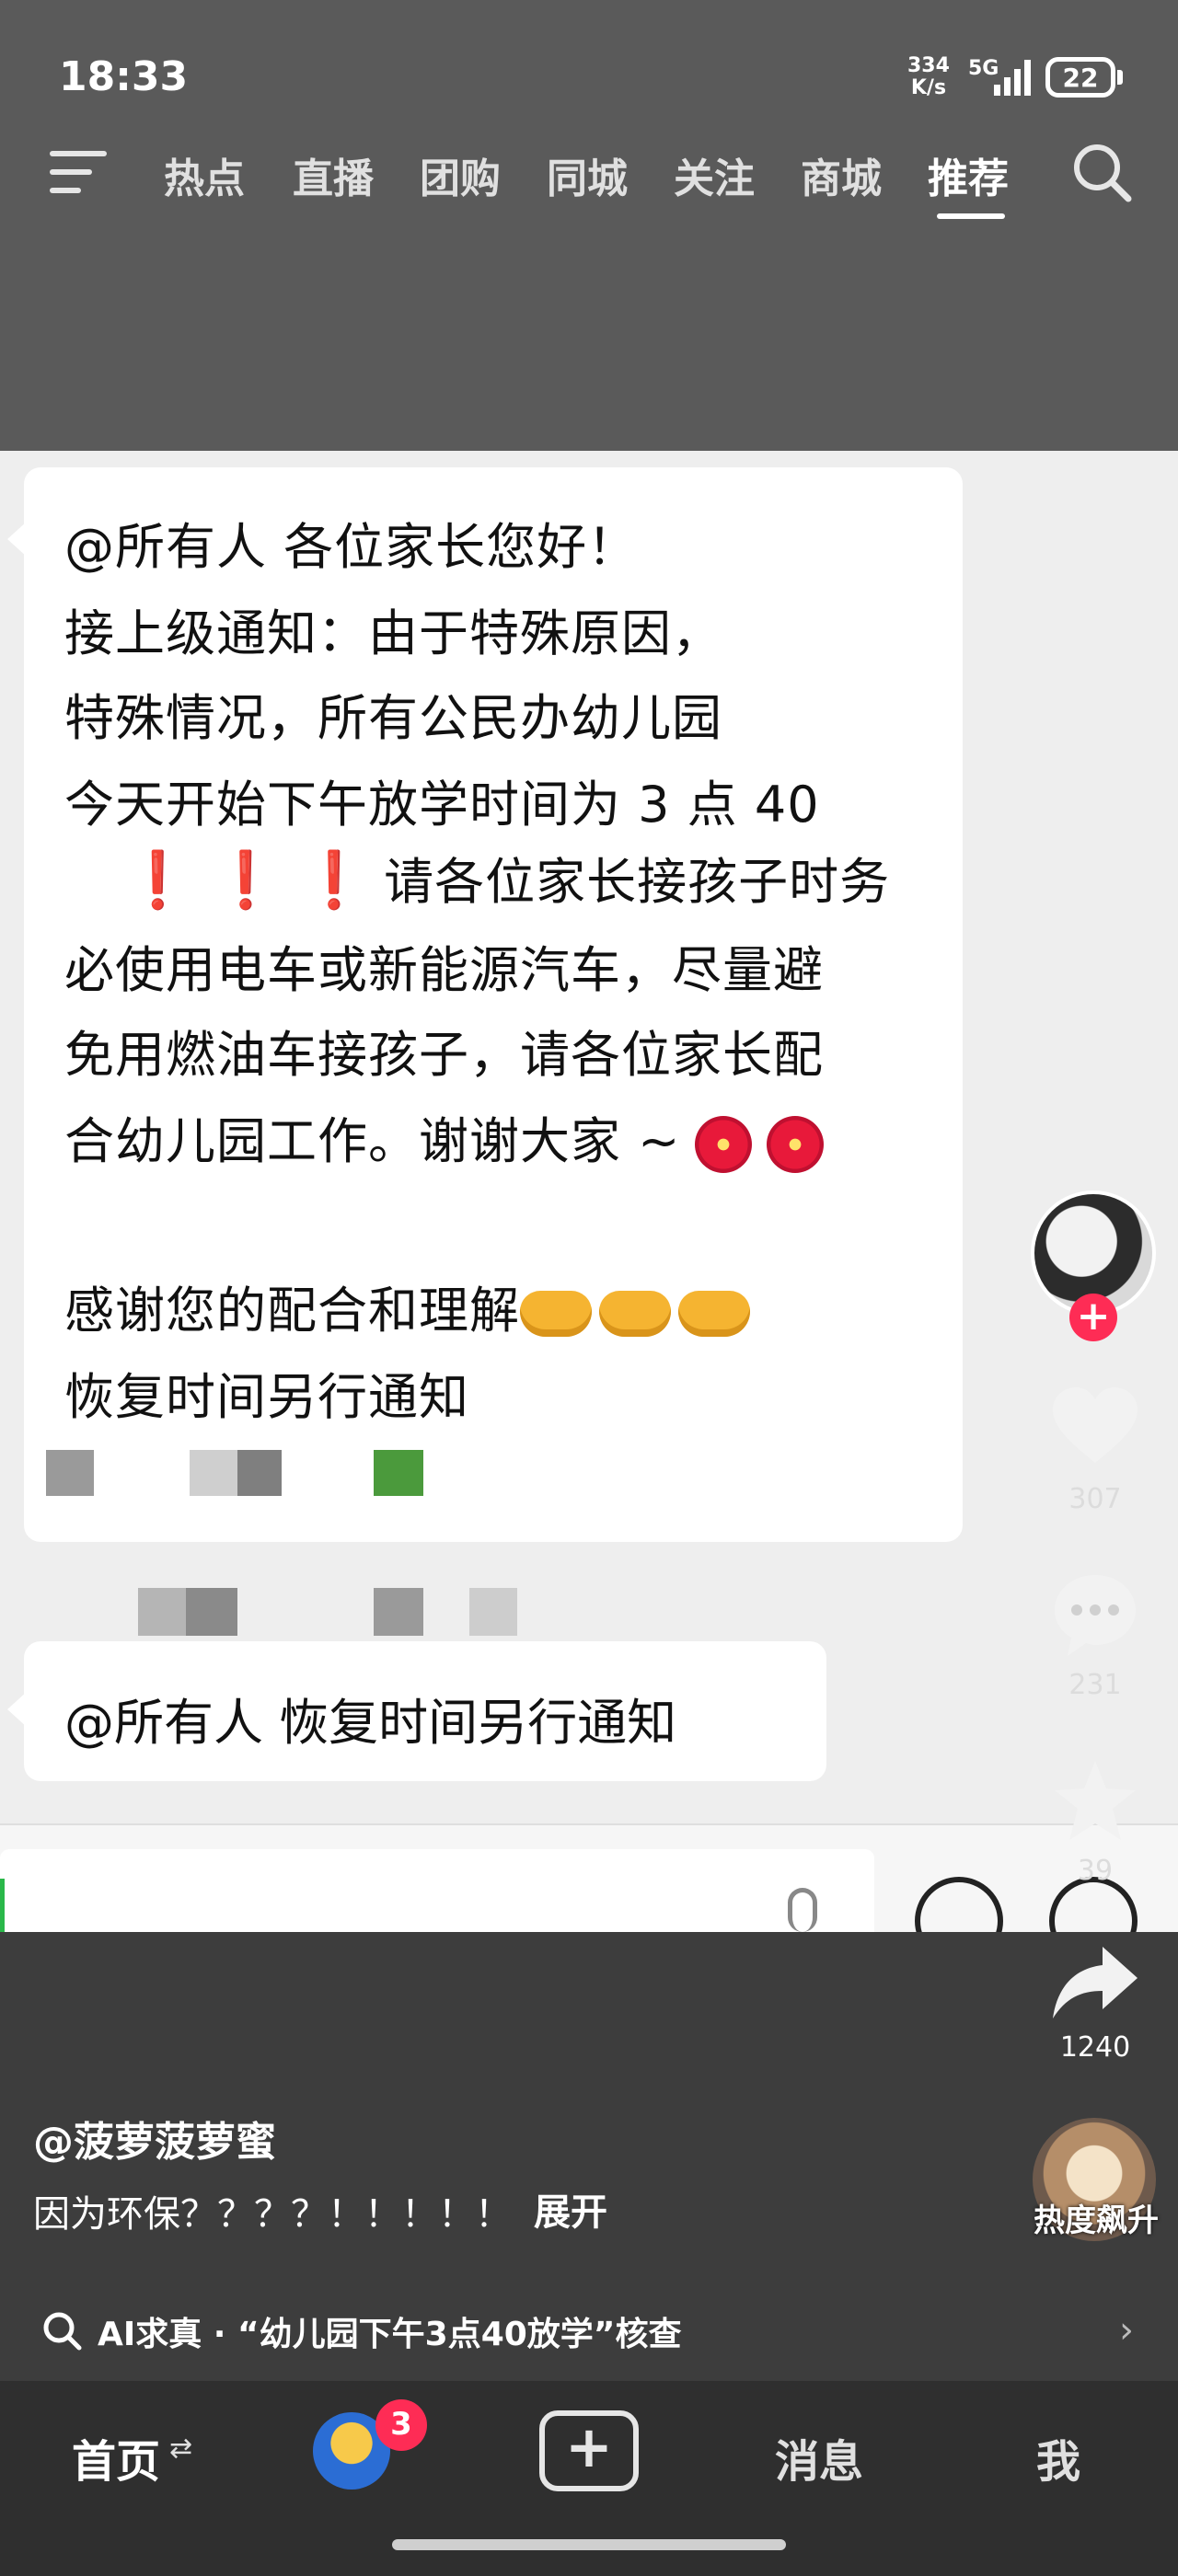 This screenshot has height=2576, width=1178. What do you see at coordinates (1126, 2330) in the screenshot?
I see `chevron-right-icon: ›` at bounding box center [1126, 2330].